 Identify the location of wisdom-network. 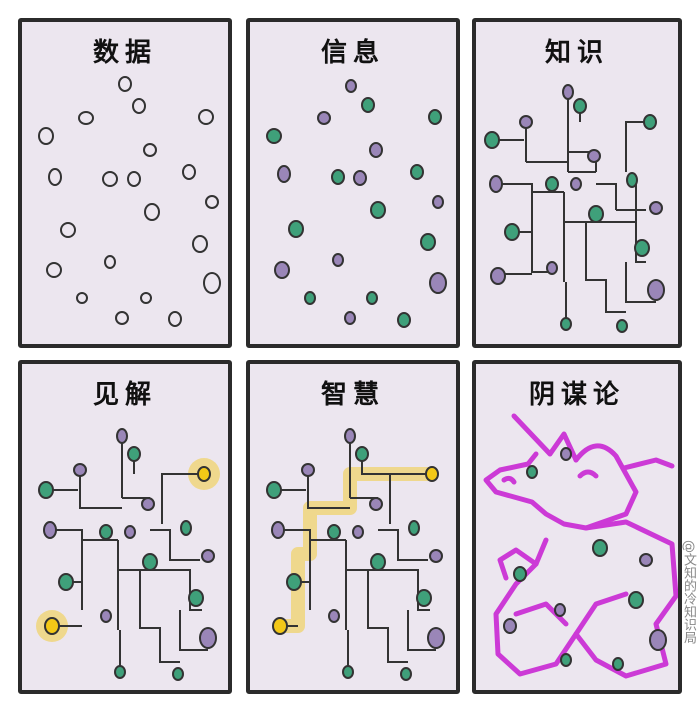
(355, 554).